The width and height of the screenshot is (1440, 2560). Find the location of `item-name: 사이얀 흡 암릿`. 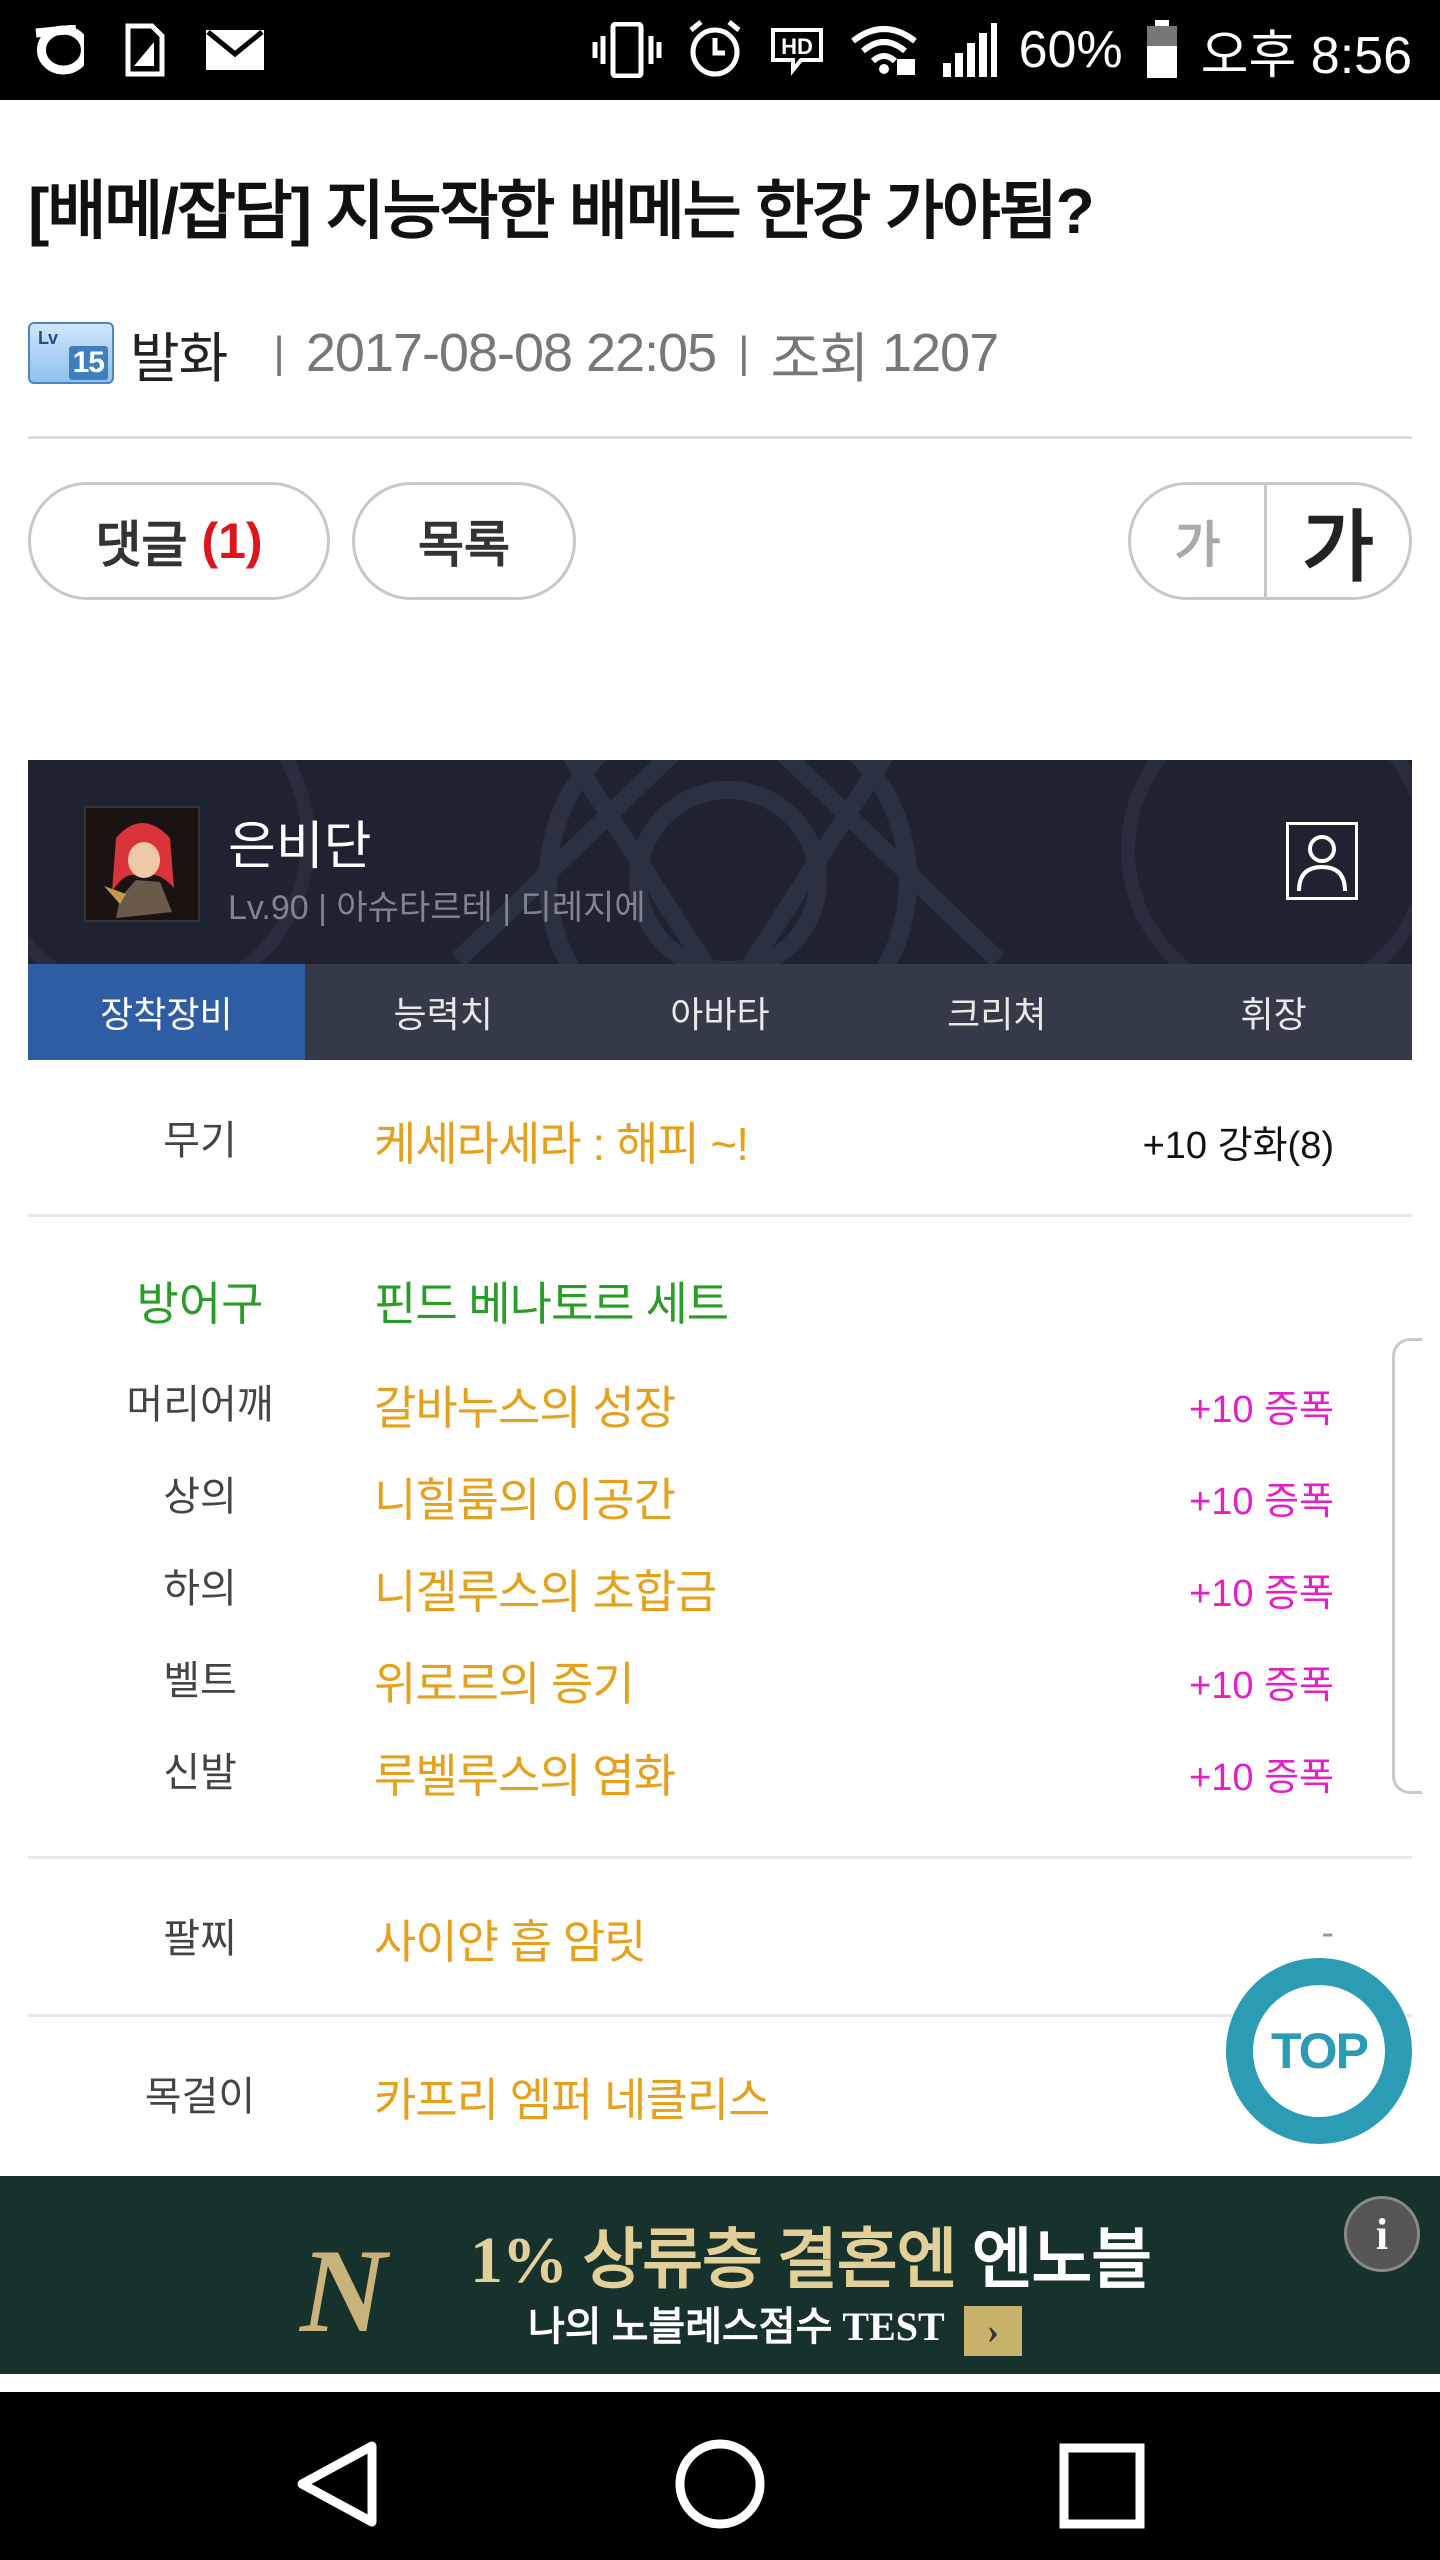

item-name: 사이얀 흡 암릿 is located at coordinates (510, 1942).